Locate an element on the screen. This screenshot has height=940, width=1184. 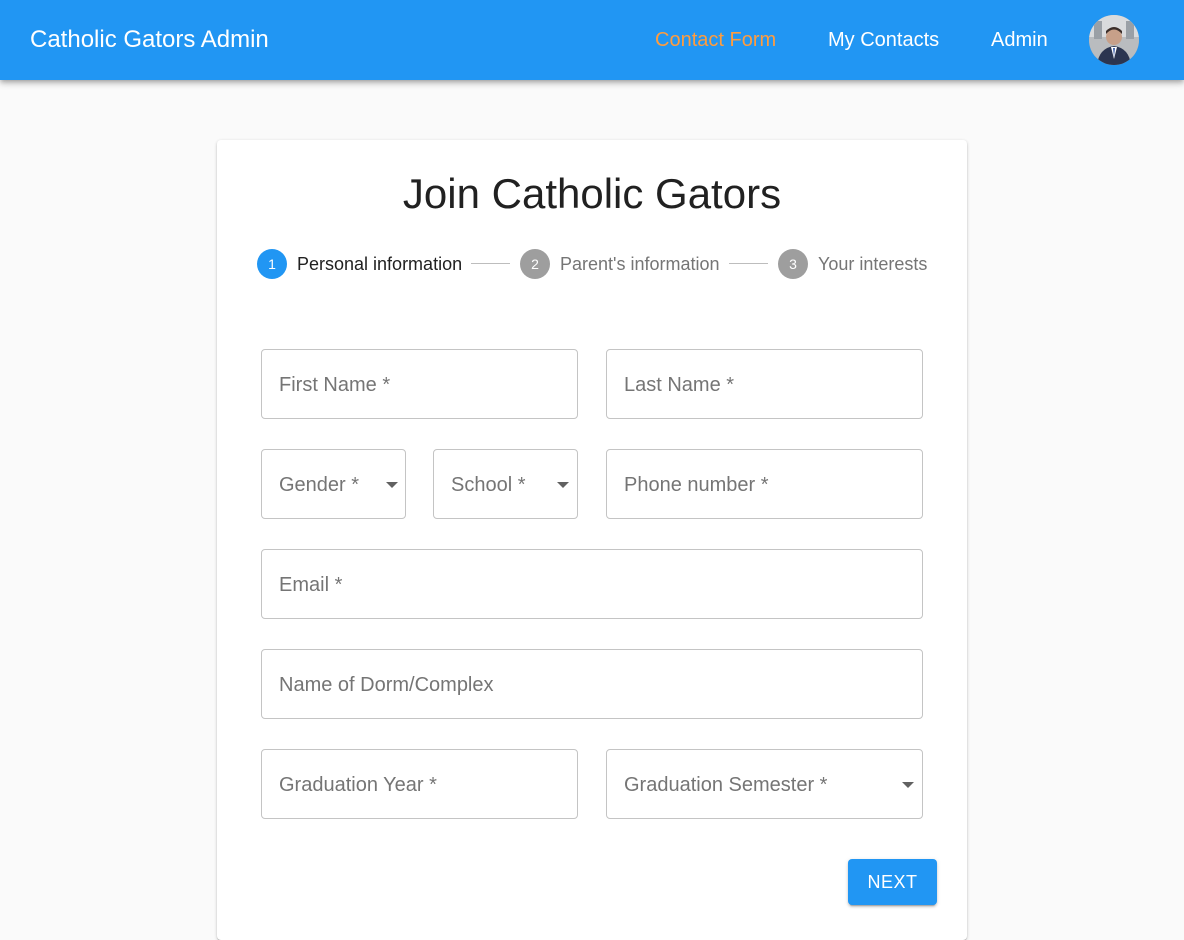
graduation-semester-placeholder: Graduation Semester * is located at coordinates (726, 785).